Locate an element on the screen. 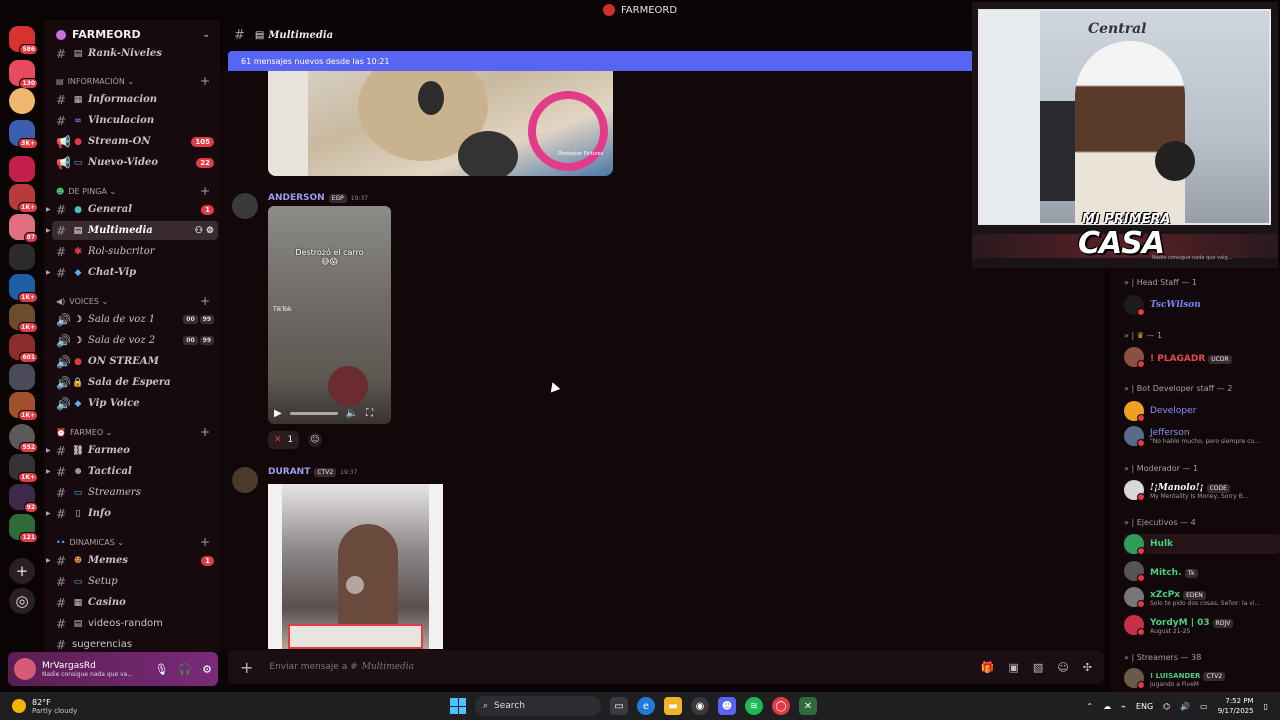  volume-icon: 🔊 is located at coordinates (1185, 706).